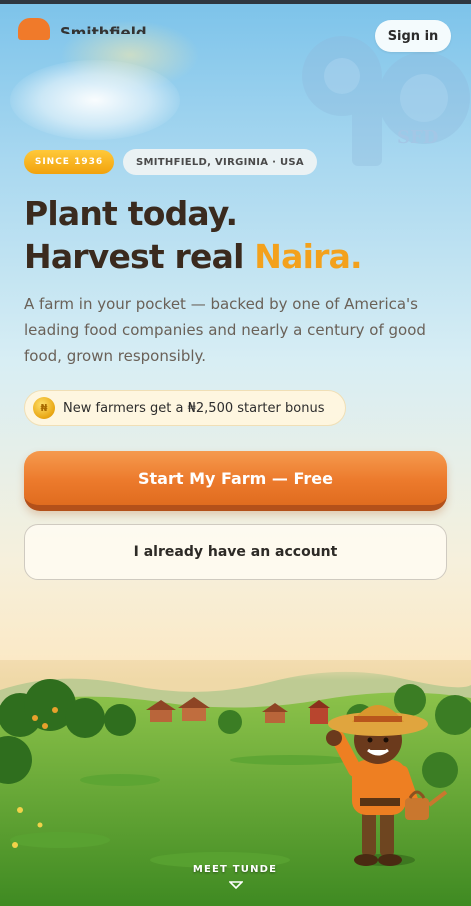 The height and width of the screenshot is (906, 471). What do you see at coordinates (103, 29) in the screenshot?
I see `brand-name: Smithfield` at bounding box center [103, 29].